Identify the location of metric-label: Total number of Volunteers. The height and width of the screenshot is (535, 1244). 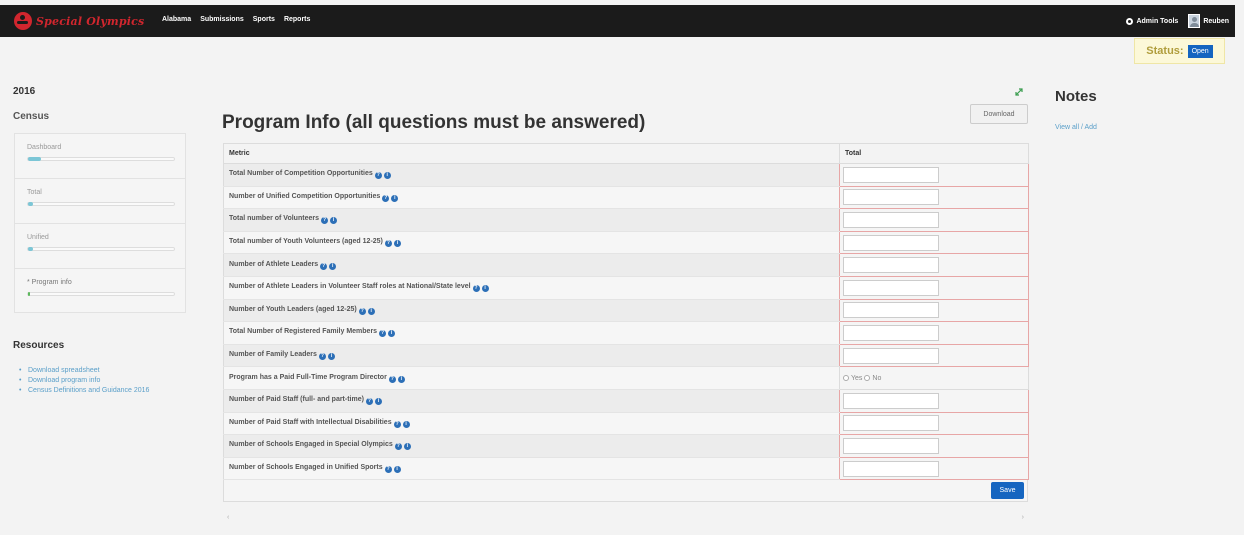
(274, 219).